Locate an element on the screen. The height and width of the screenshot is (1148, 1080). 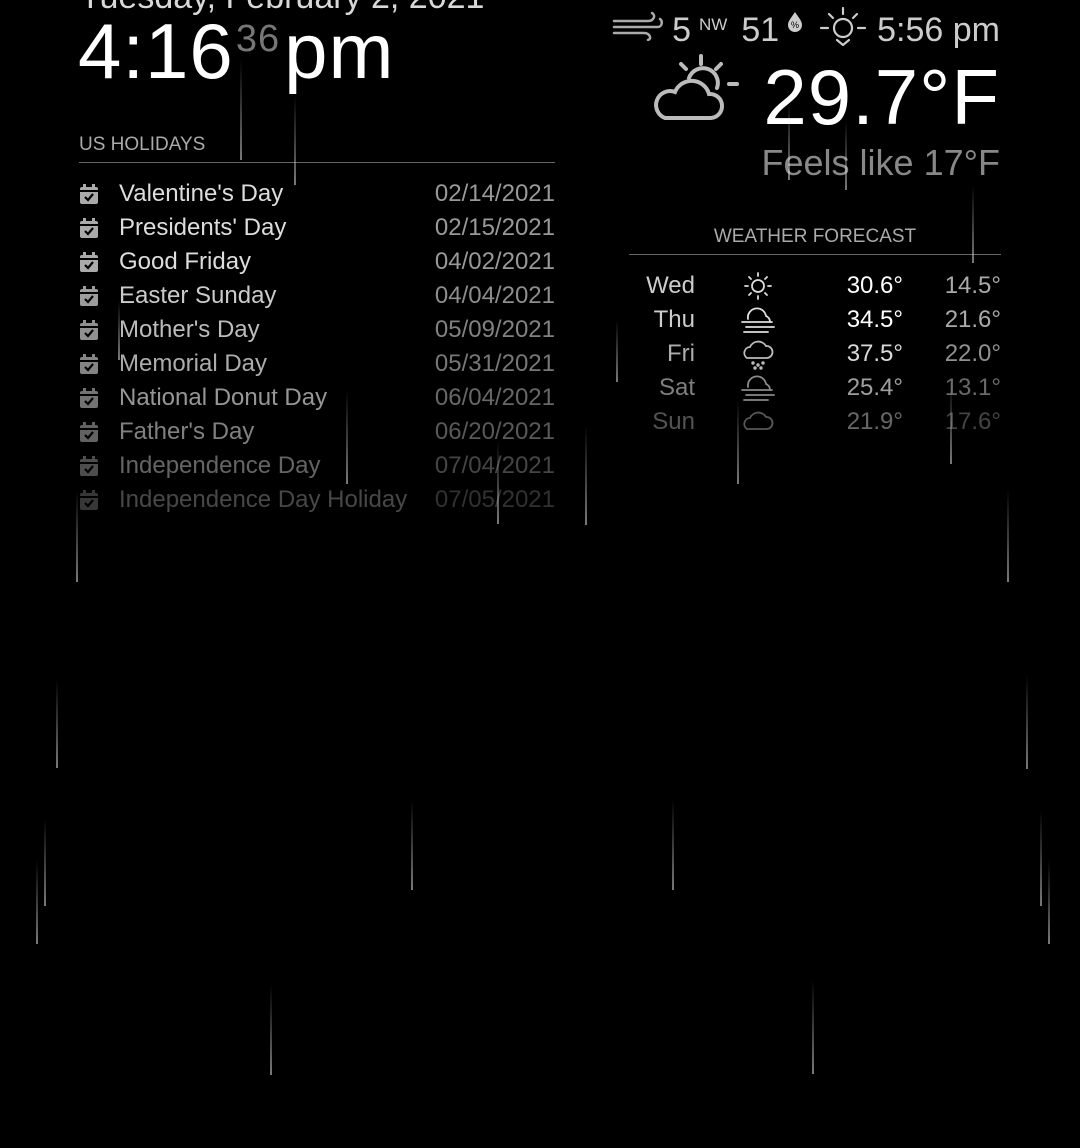
current-temperature: 29.7°F is located at coordinates (881, 97).